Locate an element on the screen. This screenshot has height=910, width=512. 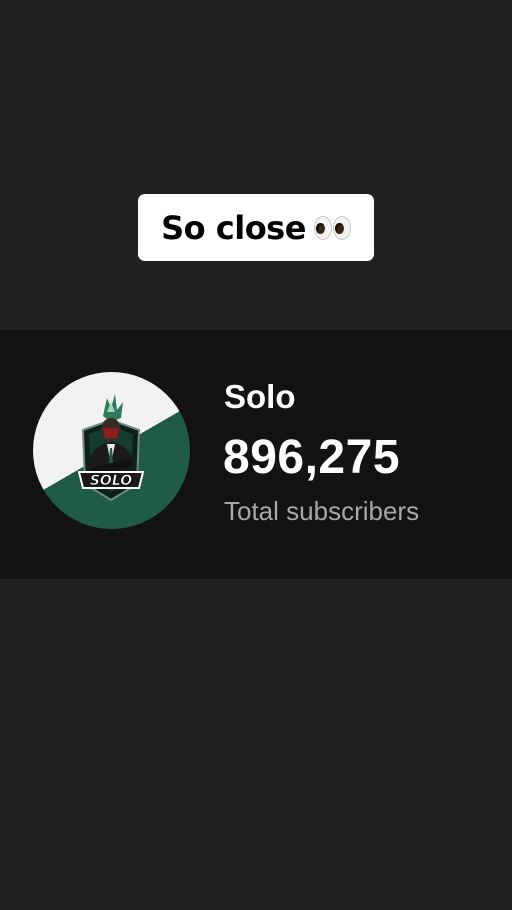
subscriber-label: Total subscribers is located at coordinates (322, 511).